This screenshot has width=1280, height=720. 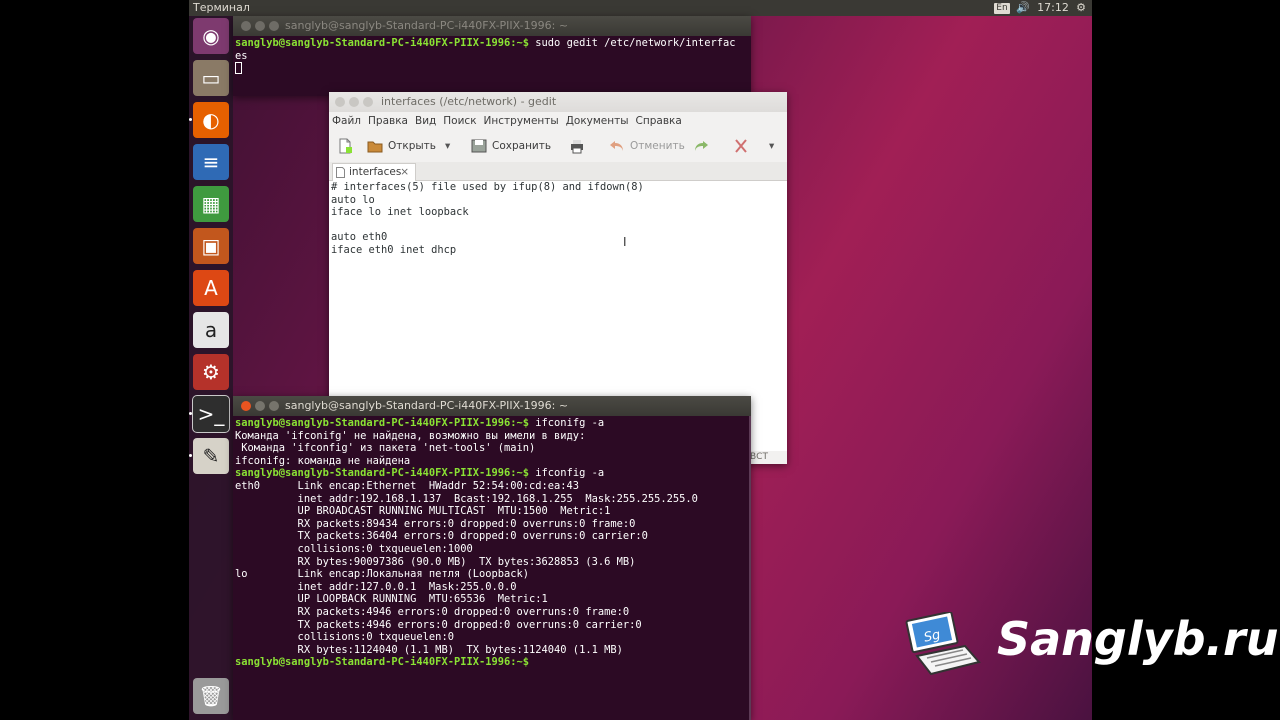 I want to click on terminal-text: ifconifg: команда не найдена, so click(x=323, y=460).